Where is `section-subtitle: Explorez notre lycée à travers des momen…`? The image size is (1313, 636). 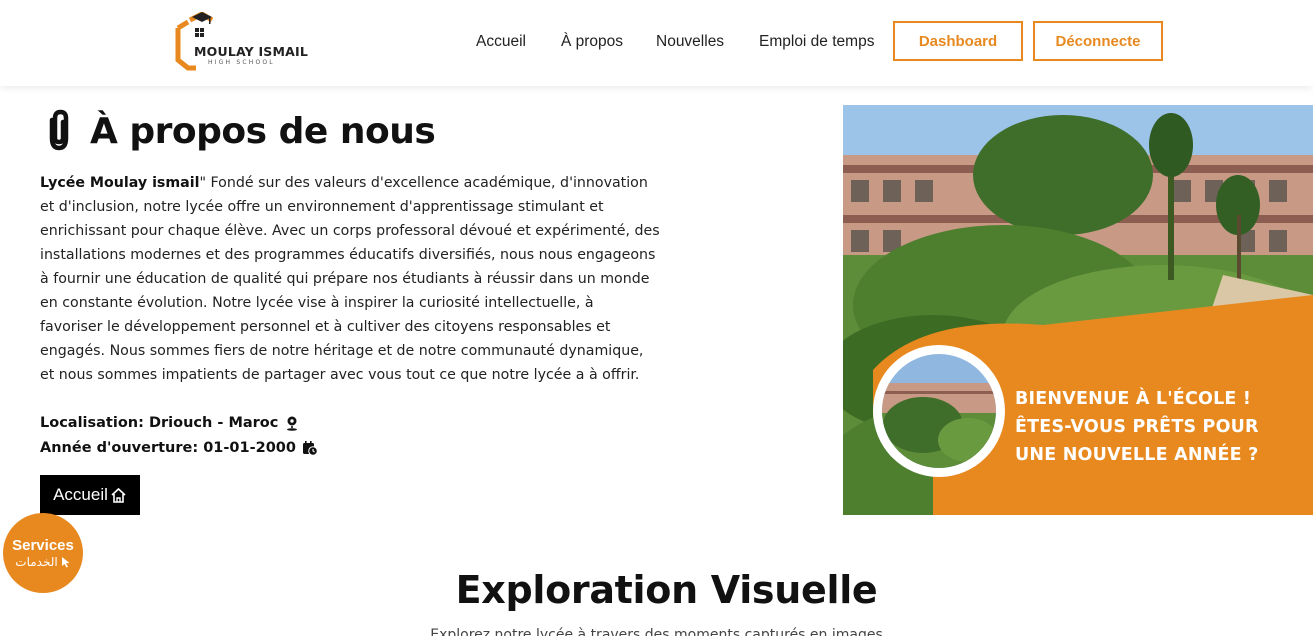 section-subtitle: Explorez notre lycée à travers des momen… is located at coordinates (656, 631).